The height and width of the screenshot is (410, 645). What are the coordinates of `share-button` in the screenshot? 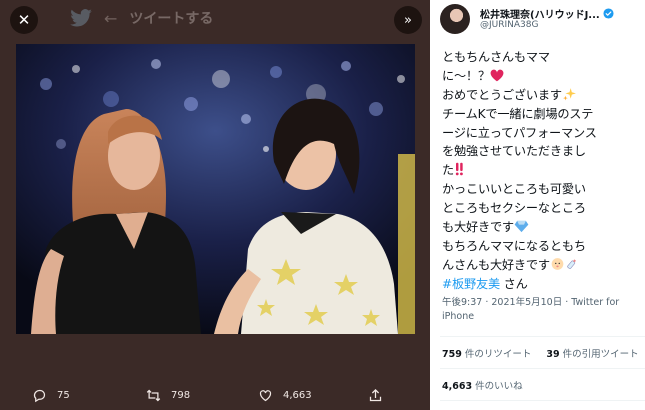 It's located at (375, 395).